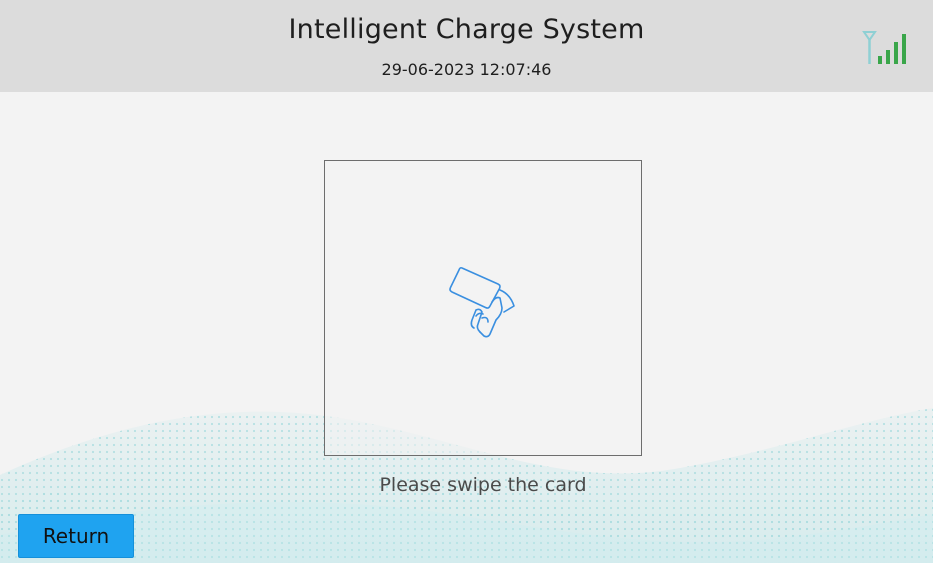  What do you see at coordinates (884, 47) in the screenshot?
I see `signal-strength-icon` at bounding box center [884, 47].